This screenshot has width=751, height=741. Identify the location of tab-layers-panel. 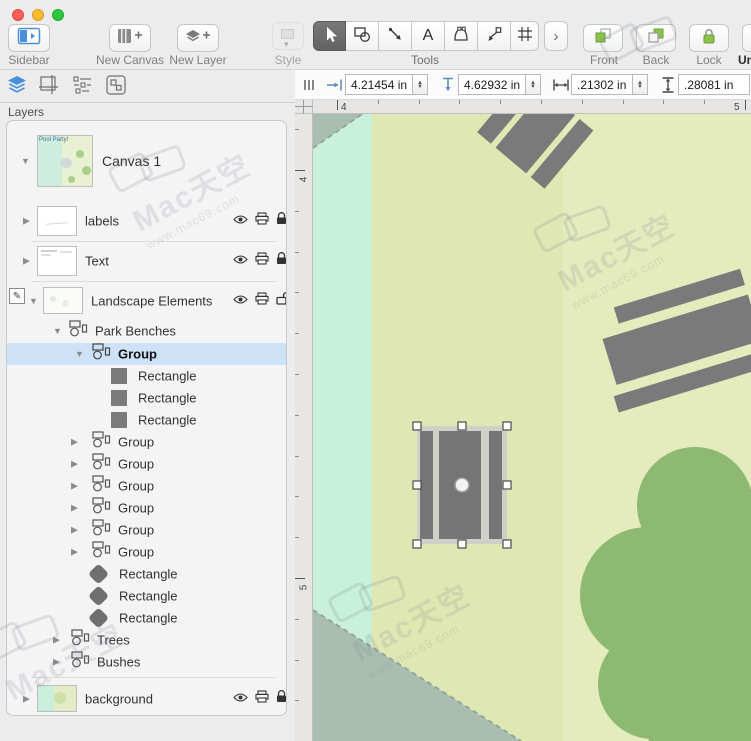
(17, 87).